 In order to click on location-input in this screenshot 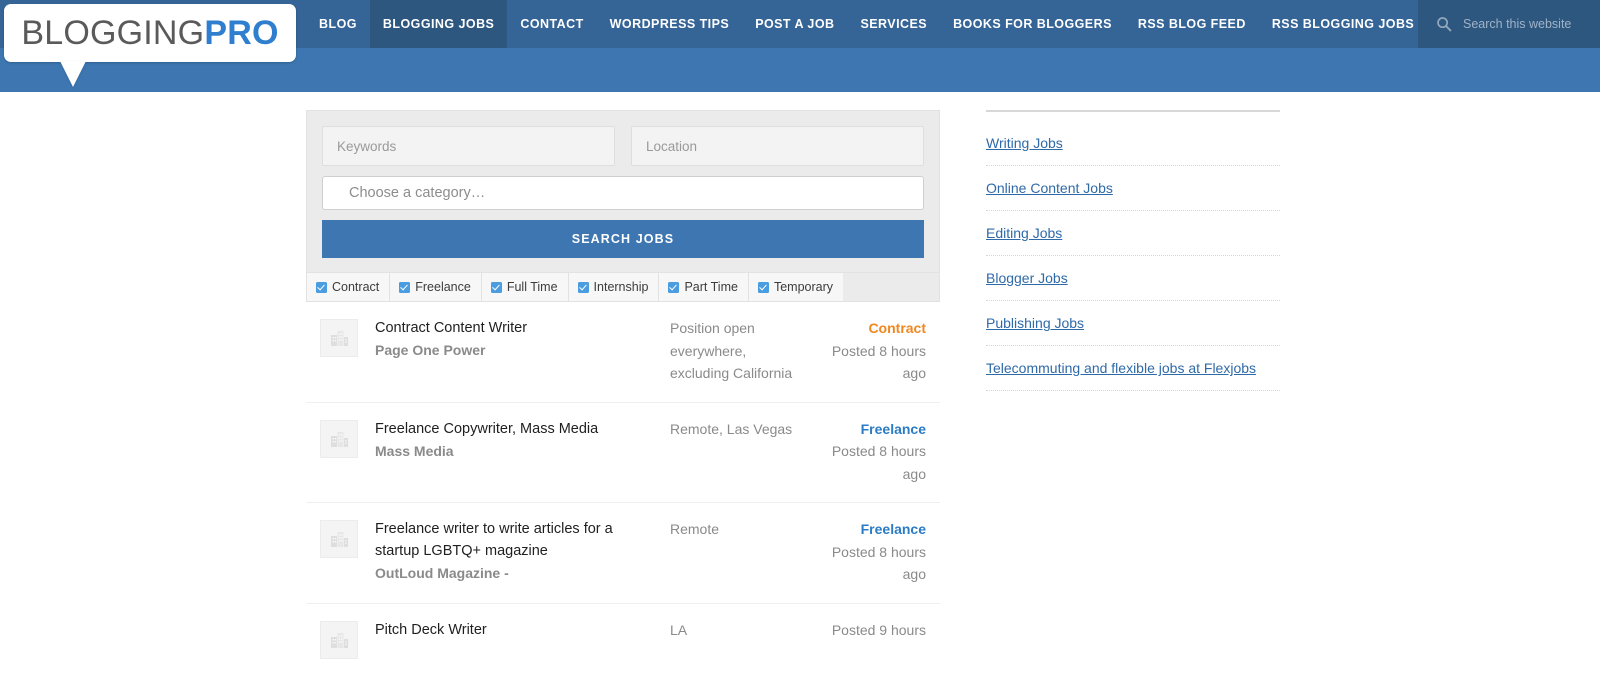, I will do `click(777, 146)`.